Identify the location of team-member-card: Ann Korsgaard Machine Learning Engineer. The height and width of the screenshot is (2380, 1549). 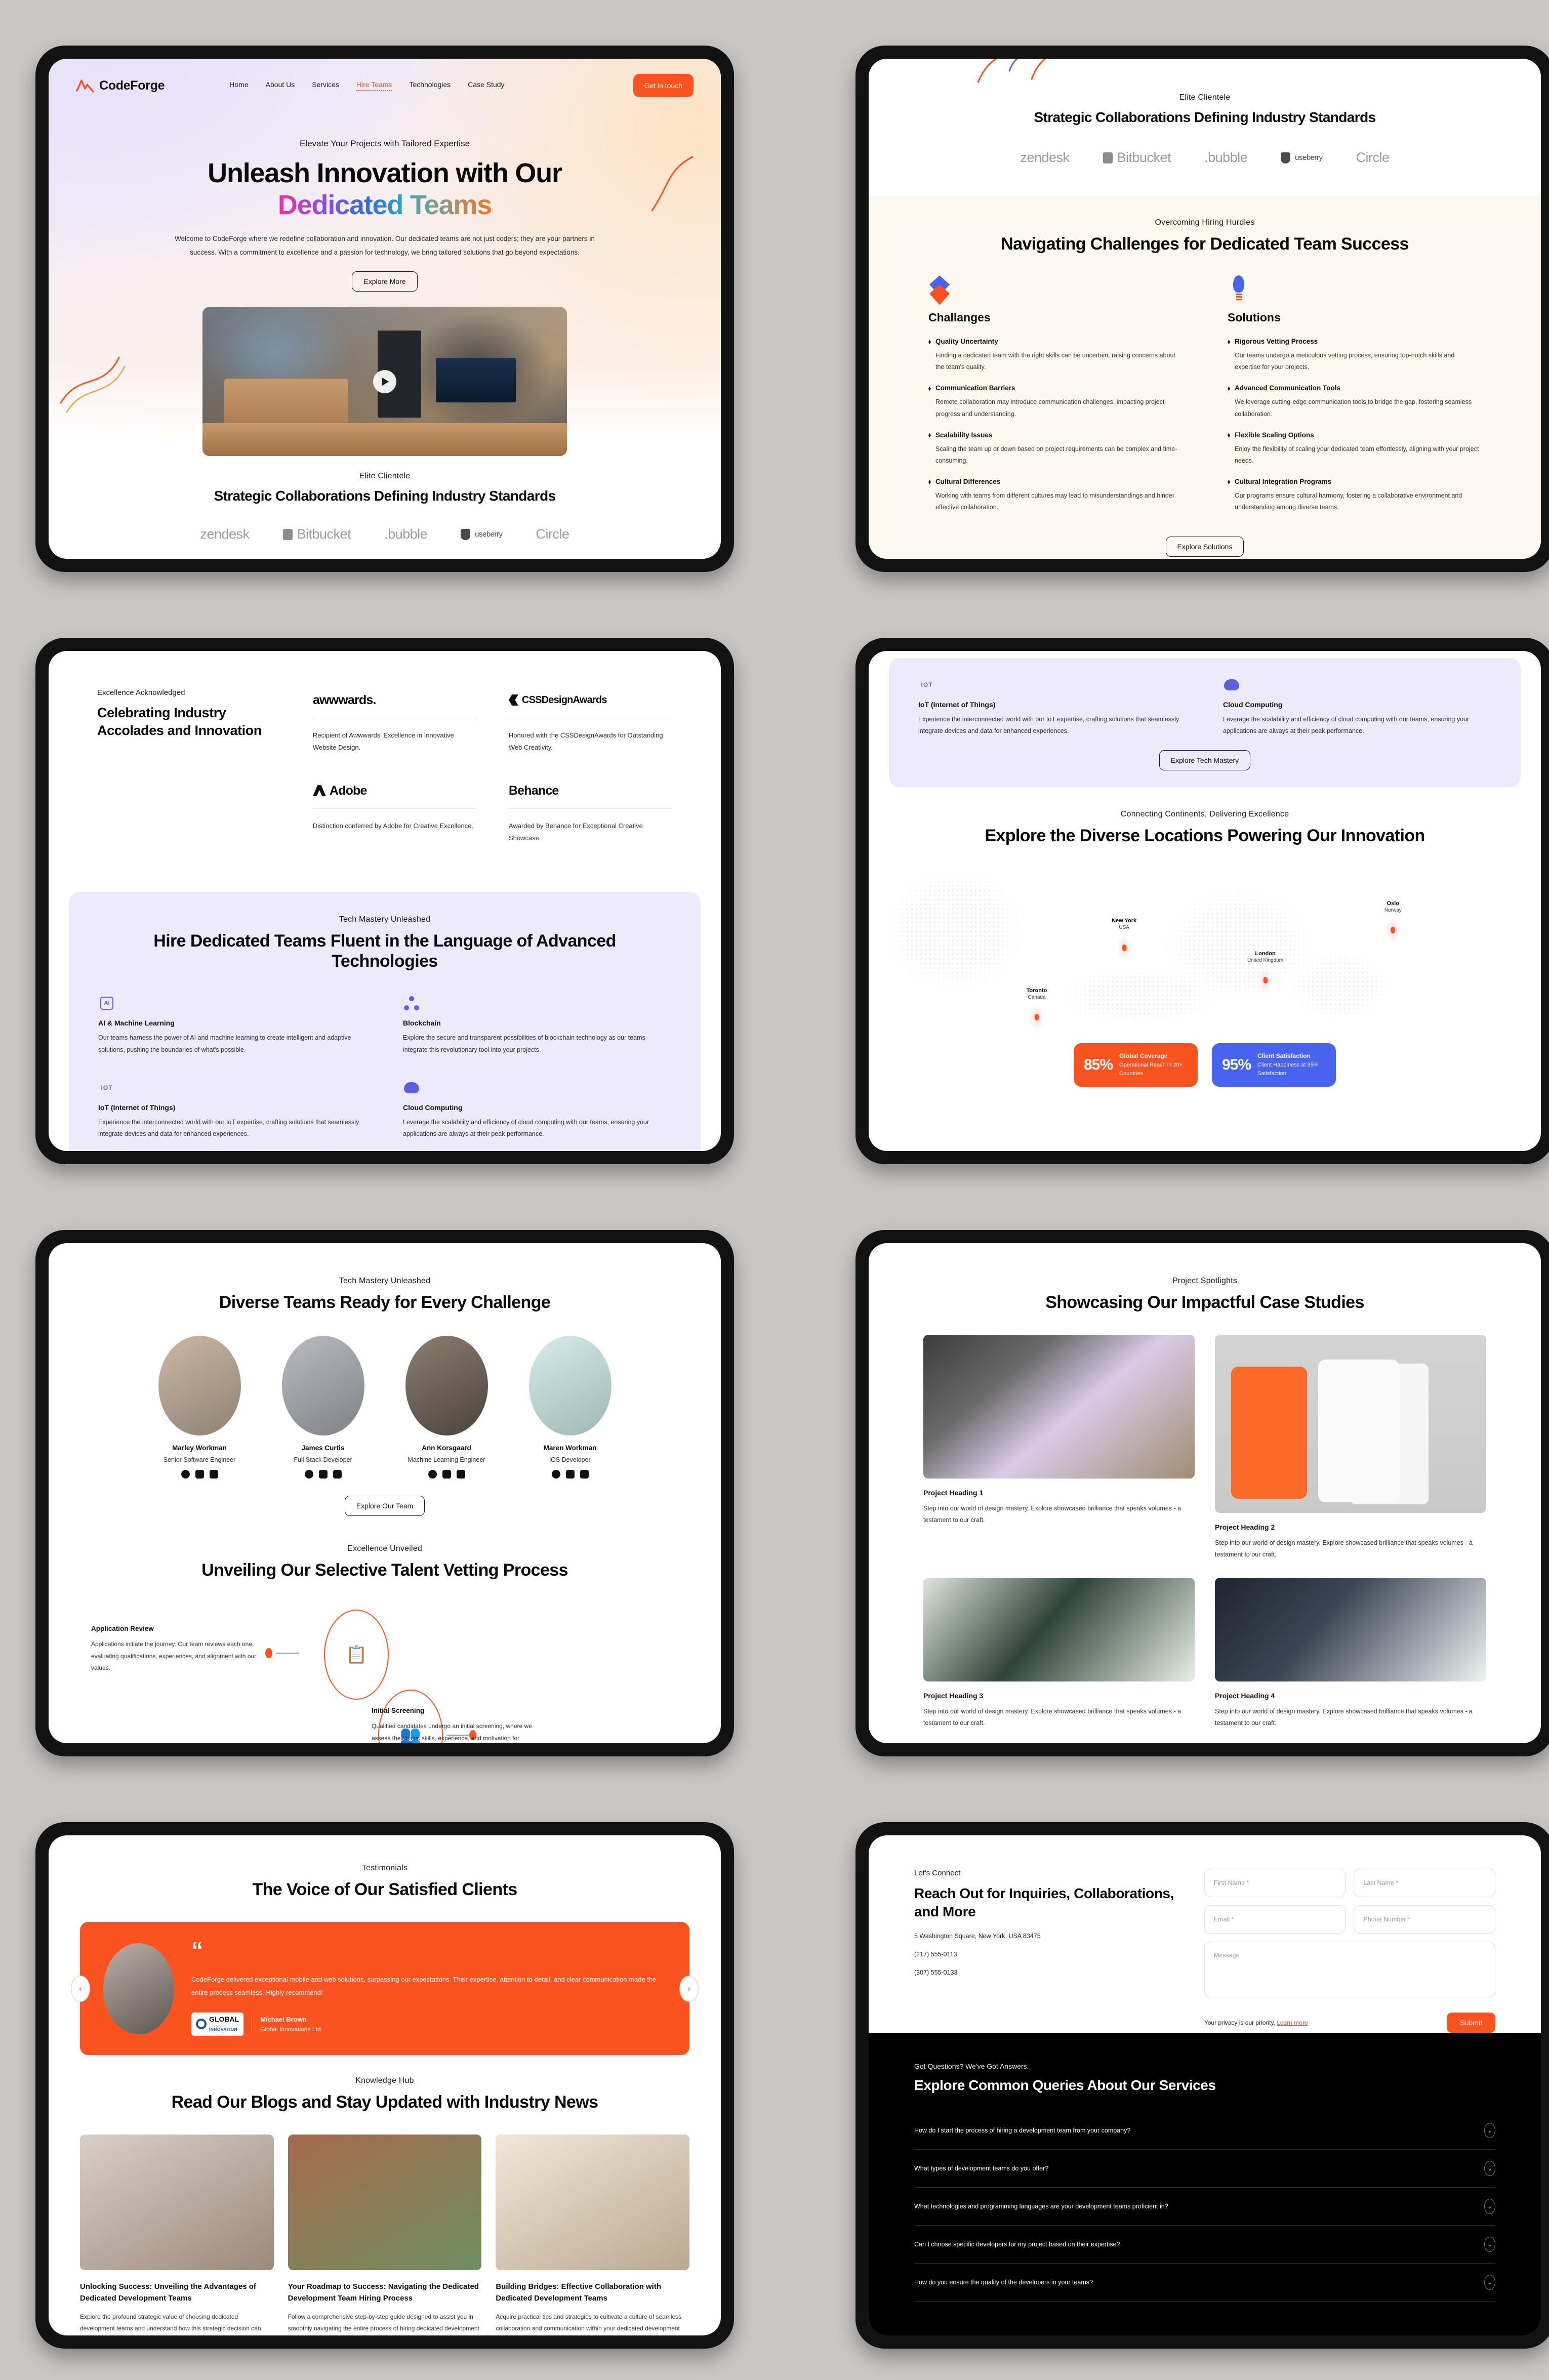
(446, 1407).